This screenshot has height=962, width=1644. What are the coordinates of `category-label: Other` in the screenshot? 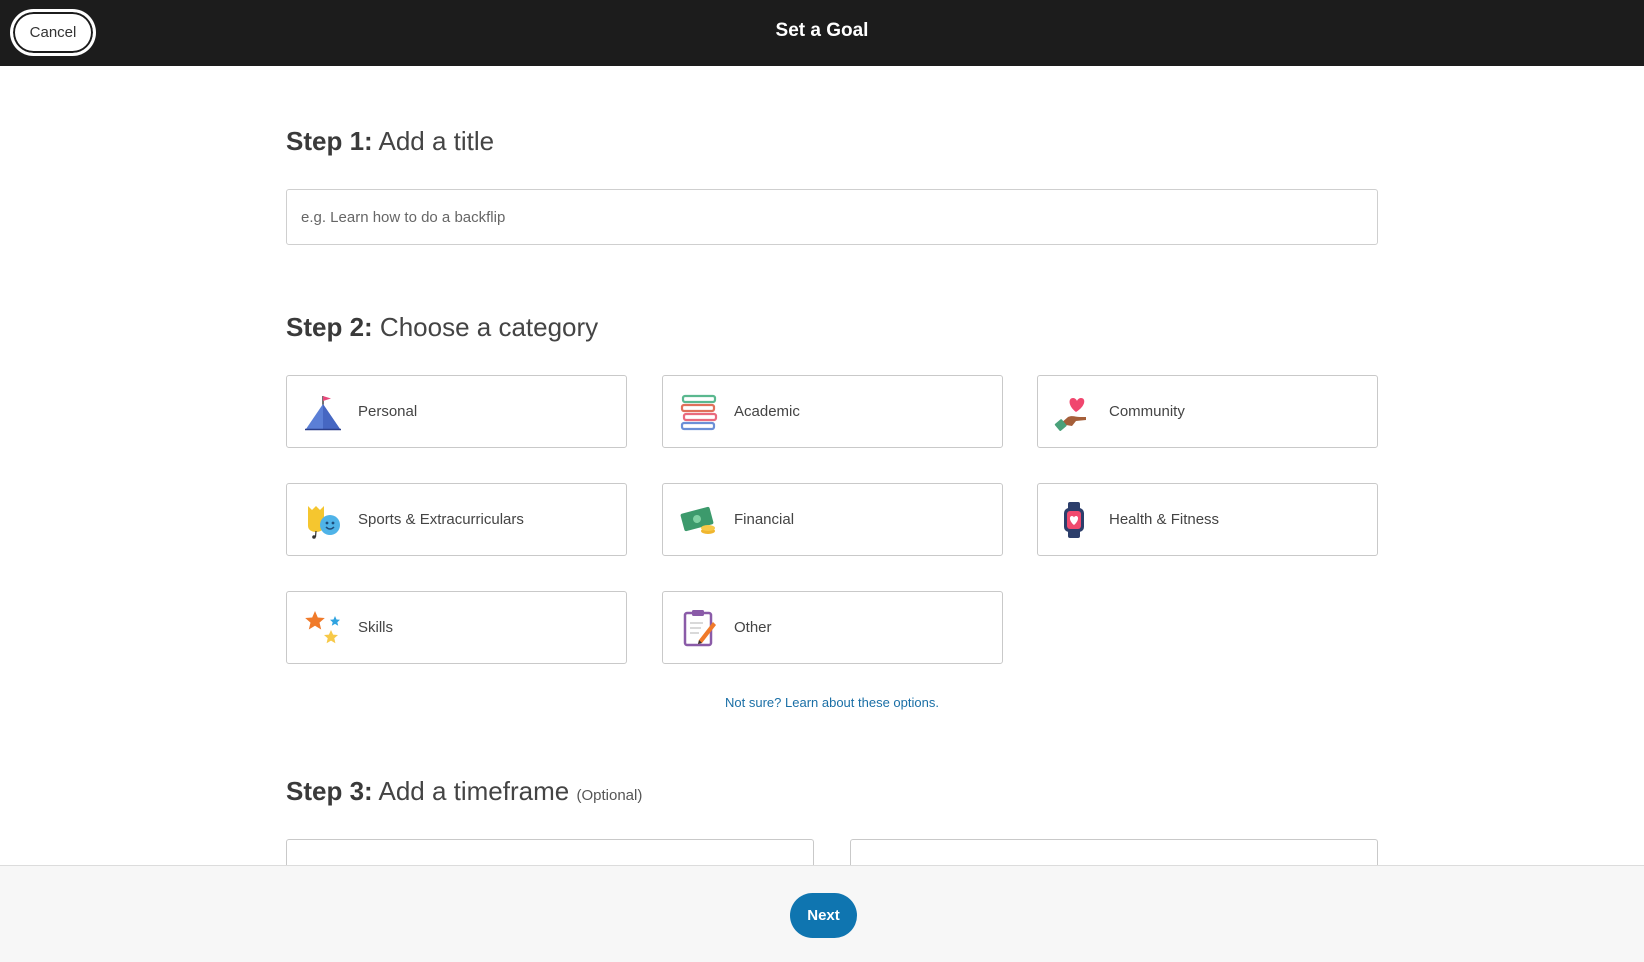 It's located at (753, 627).